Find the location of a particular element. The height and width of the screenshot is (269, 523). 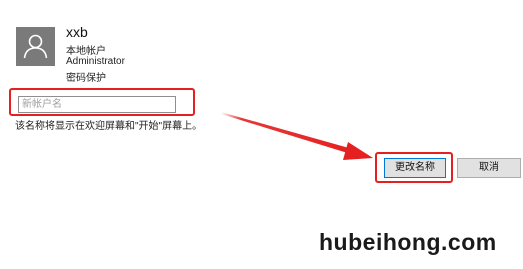

account-security: 密码保护 is located at coordinates (86, 78).